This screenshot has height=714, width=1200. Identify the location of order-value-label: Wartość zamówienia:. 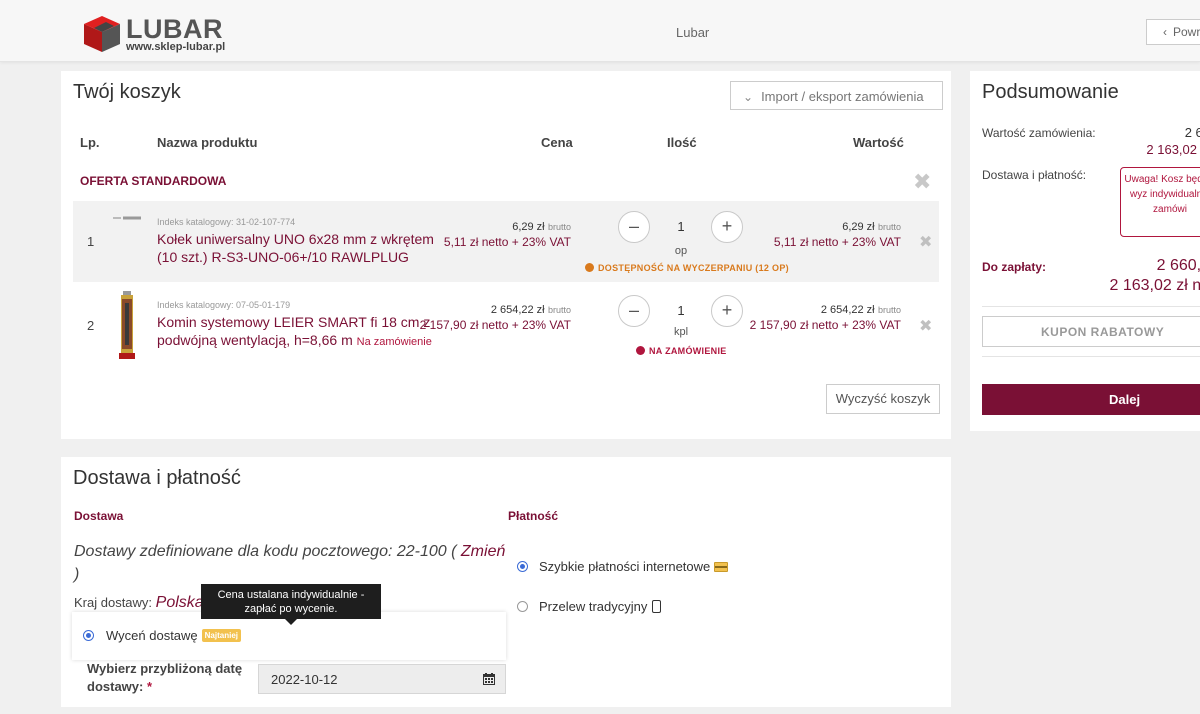
(1039, 133).